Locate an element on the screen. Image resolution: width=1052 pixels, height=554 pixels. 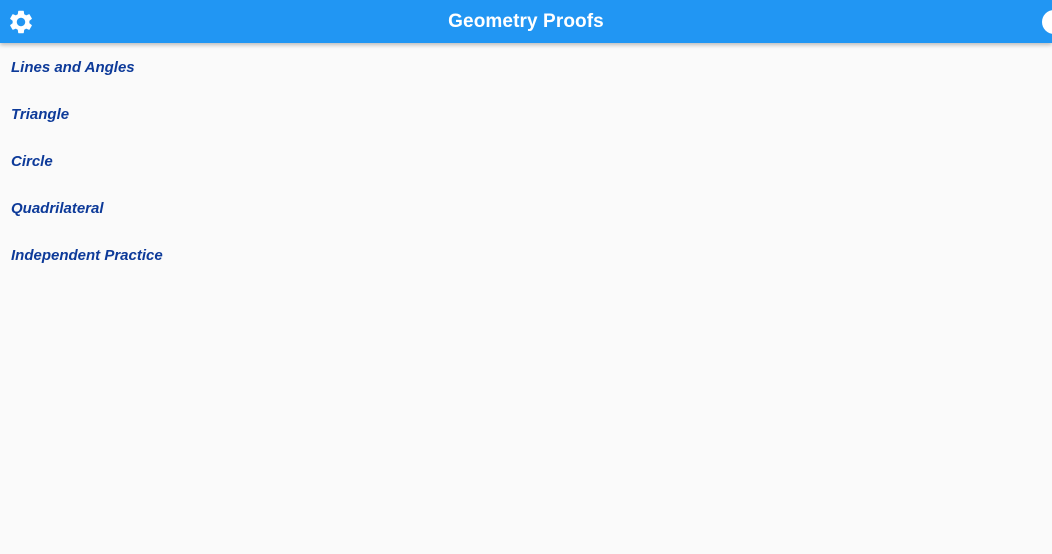
list-item-circle: Circle is located at coordinates (526, 162).